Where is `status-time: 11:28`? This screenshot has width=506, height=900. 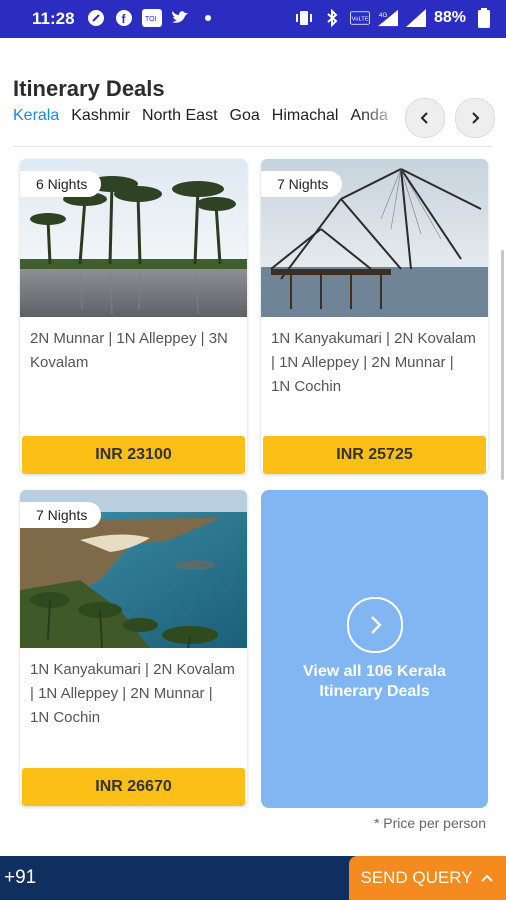 status-time: 11:28 is located at coordinates (53, 18).